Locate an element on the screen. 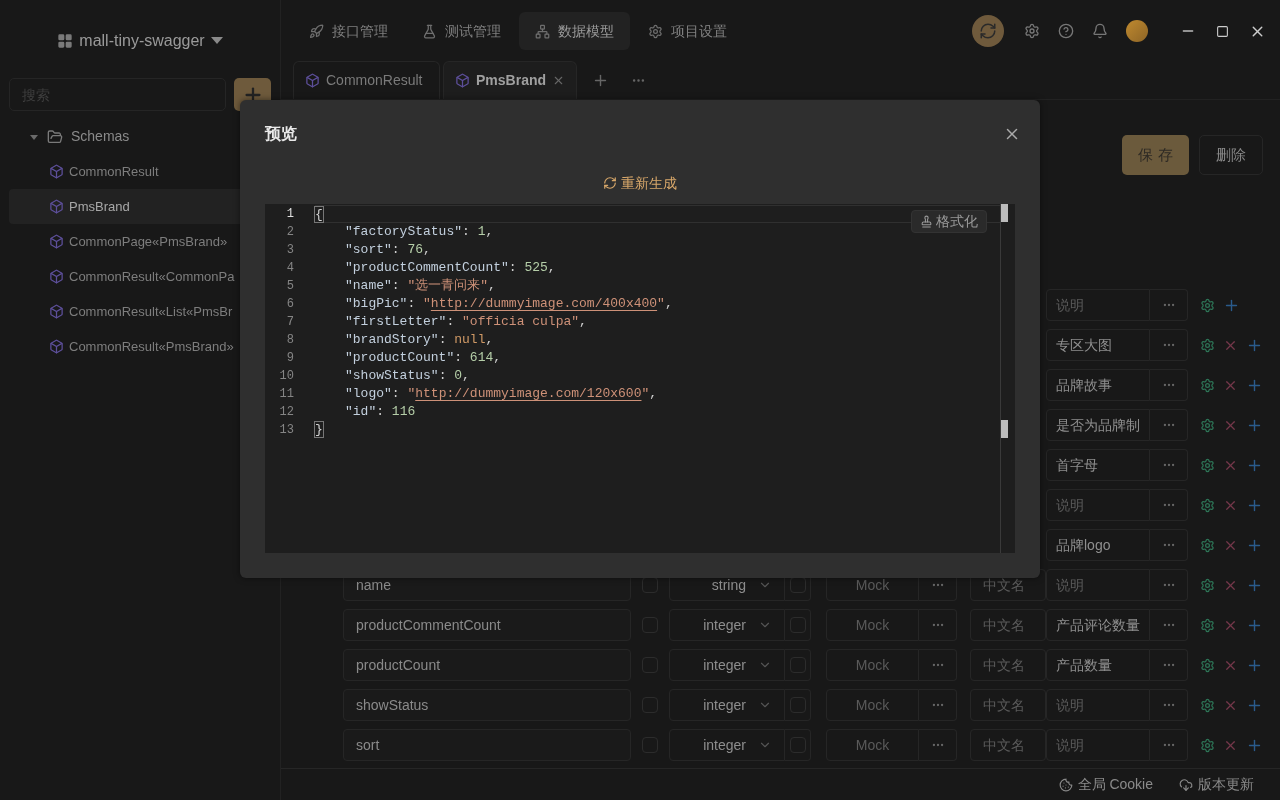 The width and height of the screenshot is (1280, 800). delete-button: 删除 is located at coordinates (1231, 155).